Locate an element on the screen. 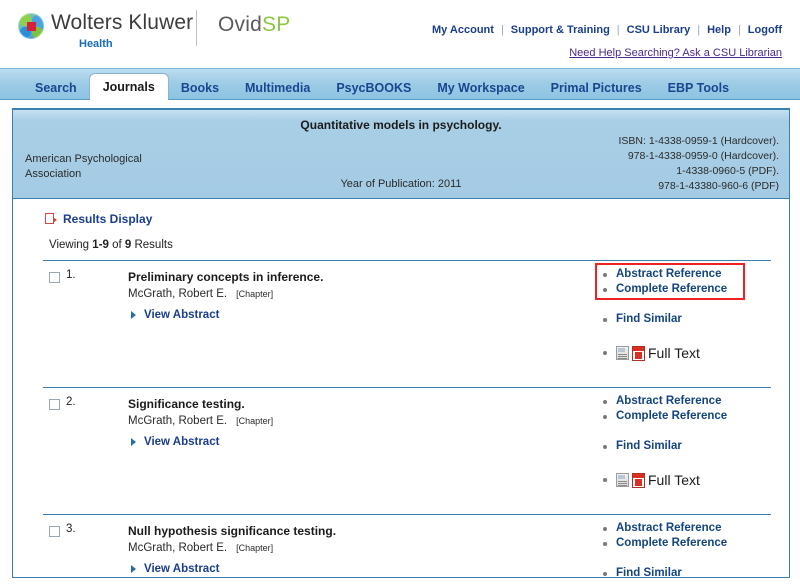 The height and width of the screenshot is (587, 800). isbn-line-3: 1-4338-0960-5 (PDF). is located at coordinates (727, 171).